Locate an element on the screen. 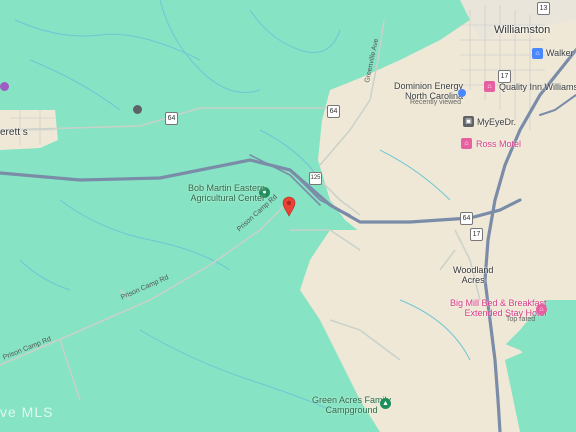 The height and width of the screenshot is (432, 576). poi-label-myeyedr: MyEyeDr. is located at coordinates (496, 122).